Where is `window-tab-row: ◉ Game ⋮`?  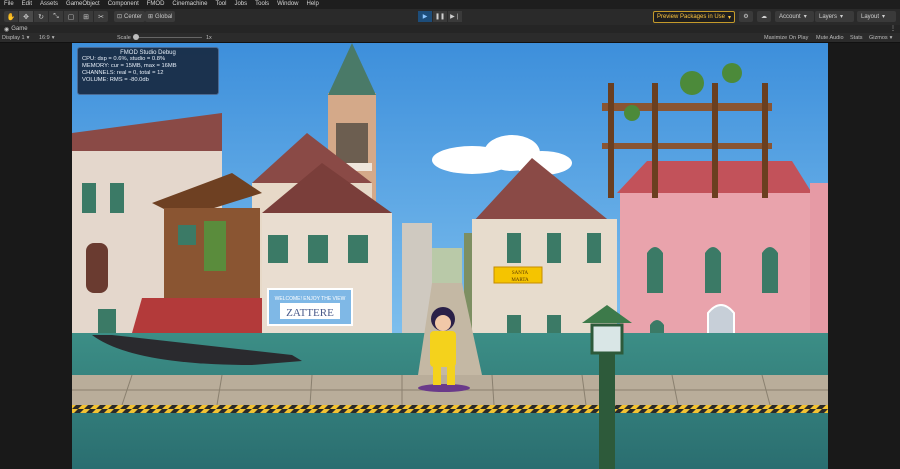 window-tab-row: ◉ Game ⋮ is located at coordinates (450, 29).